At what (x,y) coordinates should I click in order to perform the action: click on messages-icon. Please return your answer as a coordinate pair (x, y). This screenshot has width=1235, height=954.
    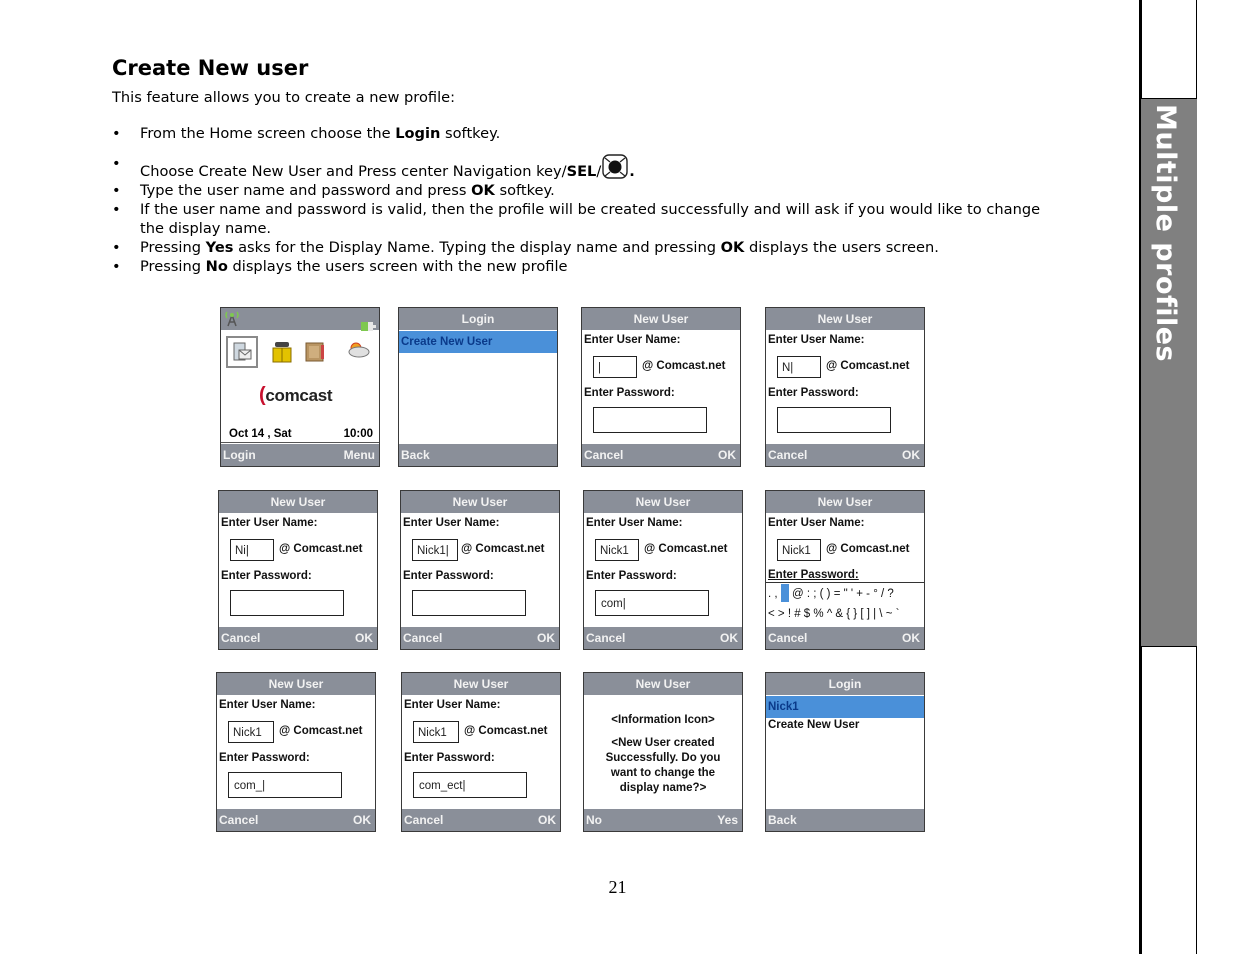
    Looking at the image, I should click on (242, 354).